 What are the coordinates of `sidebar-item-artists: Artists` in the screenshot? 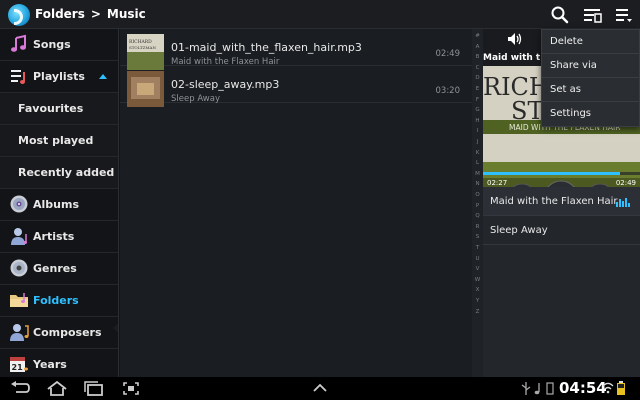 It's located at (59, 237).